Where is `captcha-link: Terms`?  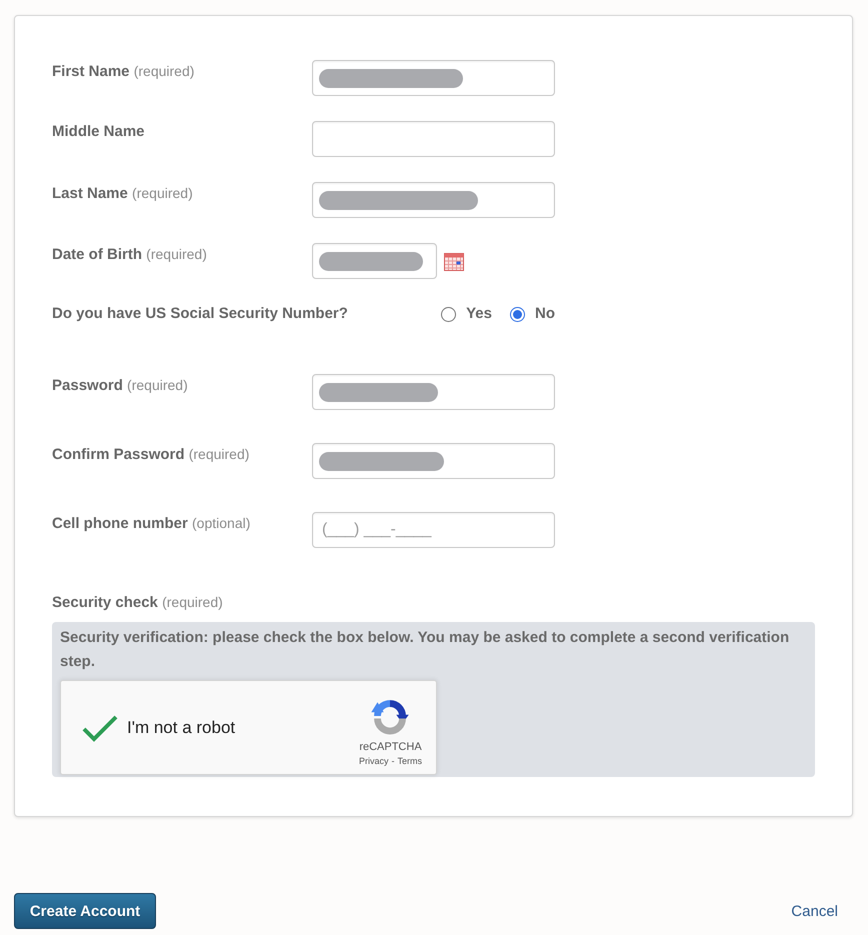 captcha-link: Terms is located at coordinates (410, 761).